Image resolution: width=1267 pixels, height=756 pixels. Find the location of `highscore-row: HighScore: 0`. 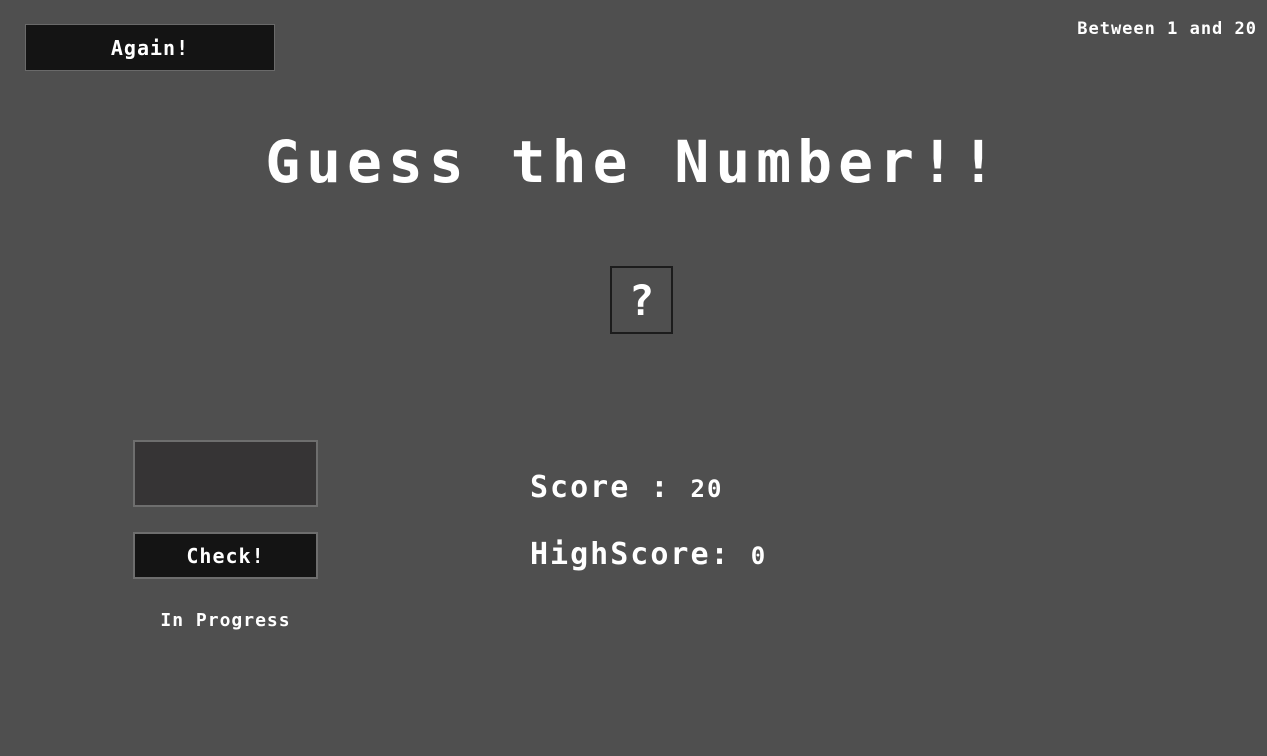

highscore-row: HighScore: 0 is located at coordinates (648, 554).